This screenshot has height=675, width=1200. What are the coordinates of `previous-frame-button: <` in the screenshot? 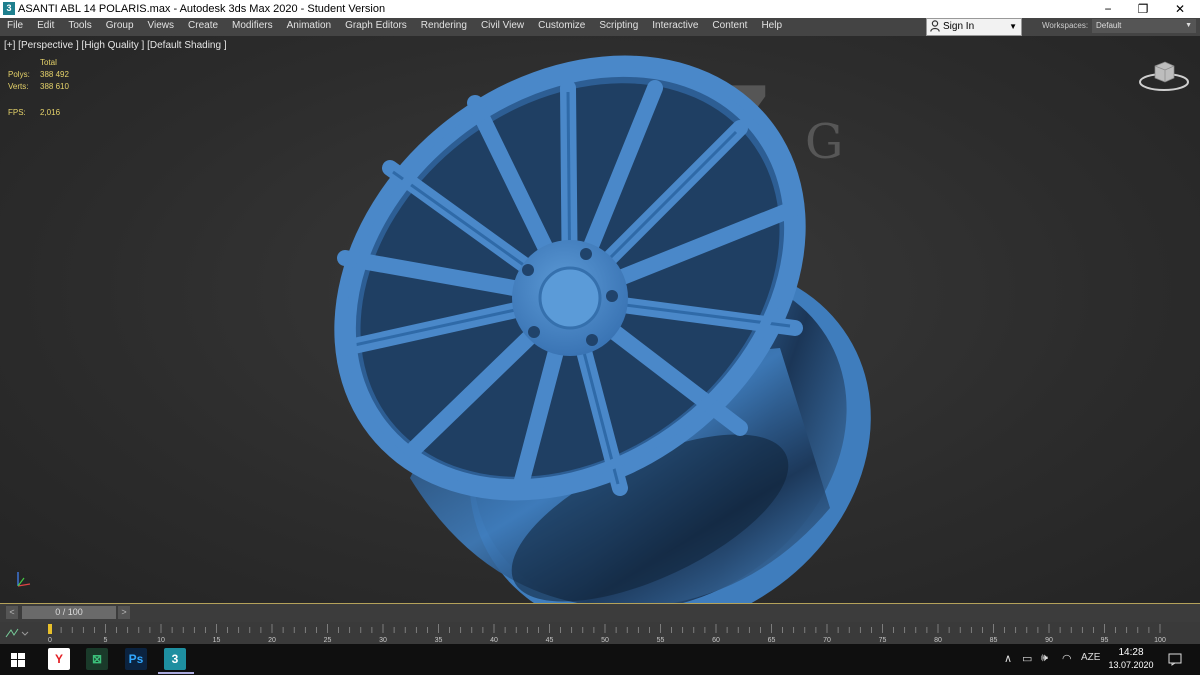 It's located at (12, 612).